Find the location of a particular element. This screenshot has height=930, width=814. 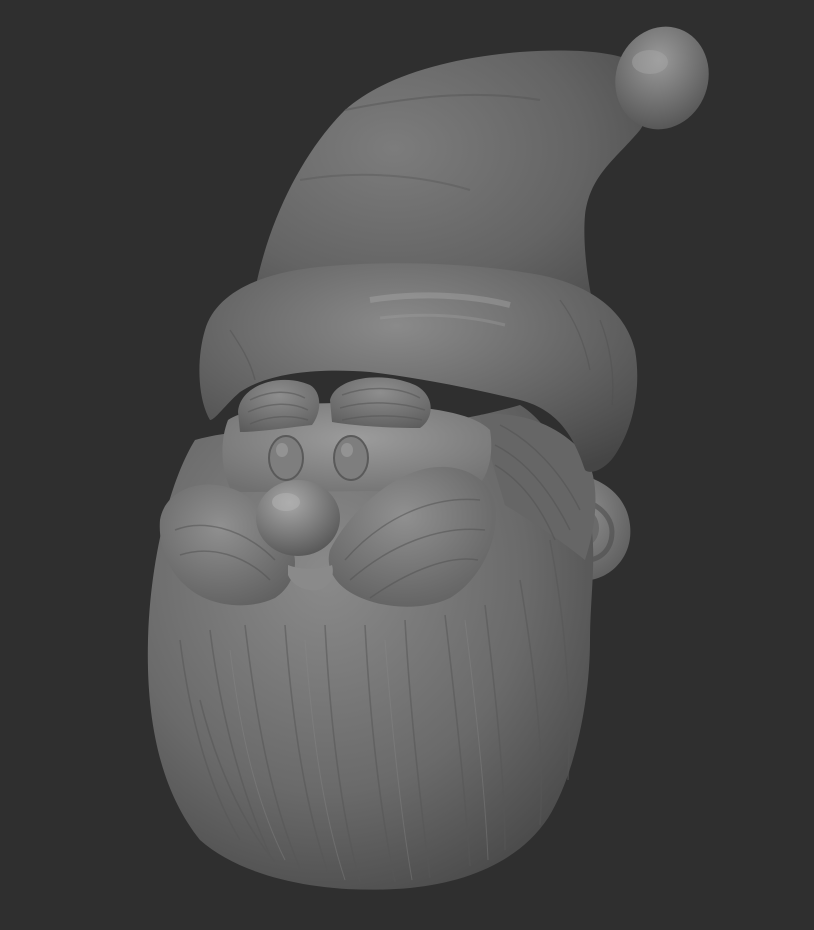

right-eyebrow is located at coordinates (380, 402).